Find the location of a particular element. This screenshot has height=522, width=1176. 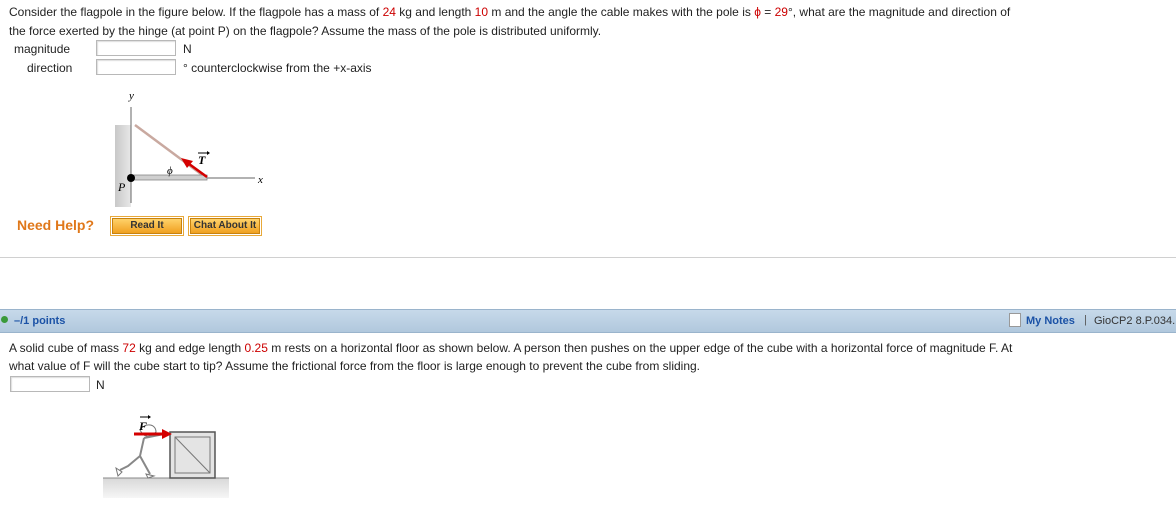

phi-label: ϕ is located at coordinates (170, 171).